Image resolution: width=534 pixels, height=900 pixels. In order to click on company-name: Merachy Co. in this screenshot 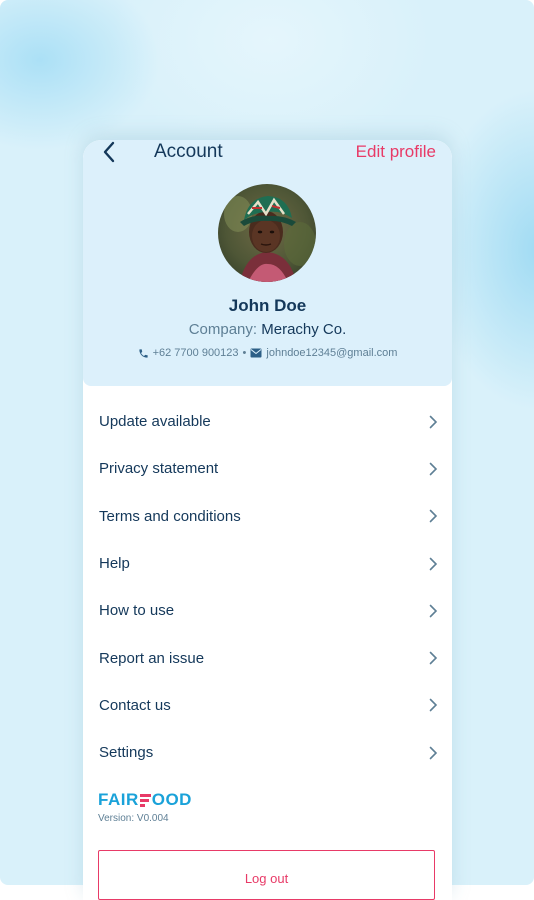, I will do `click(304, 329)`.